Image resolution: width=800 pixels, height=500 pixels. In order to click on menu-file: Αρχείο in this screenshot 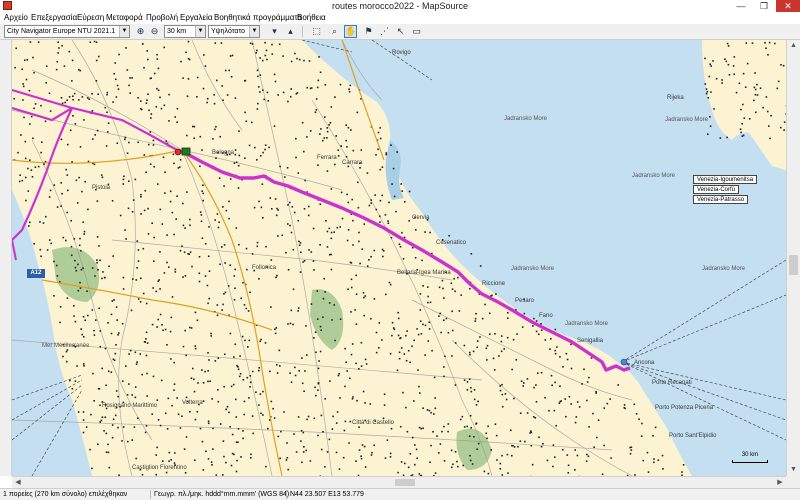, I will do `click(16, 18)`.